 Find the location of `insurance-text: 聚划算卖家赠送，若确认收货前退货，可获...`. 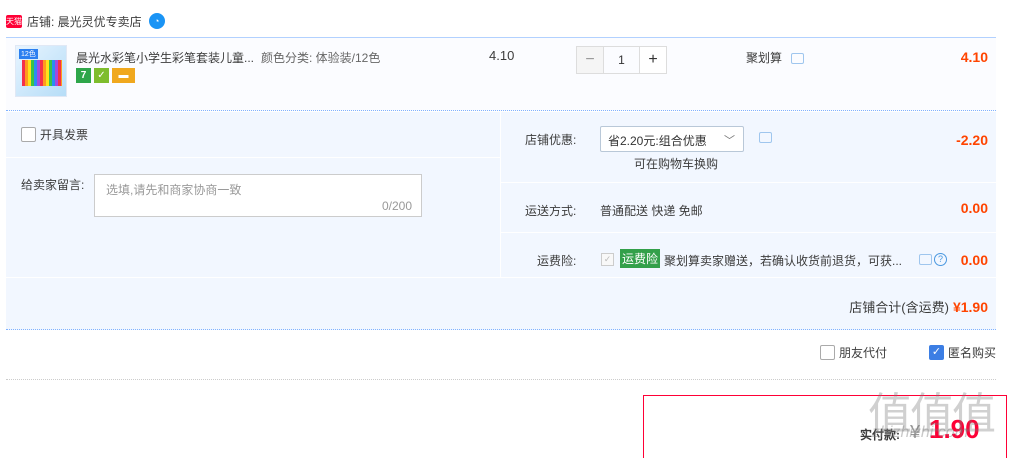

insurance-text: 聚划算卖家赠送，若确认收货前退货，可获... is located at coordinates (783, 261).